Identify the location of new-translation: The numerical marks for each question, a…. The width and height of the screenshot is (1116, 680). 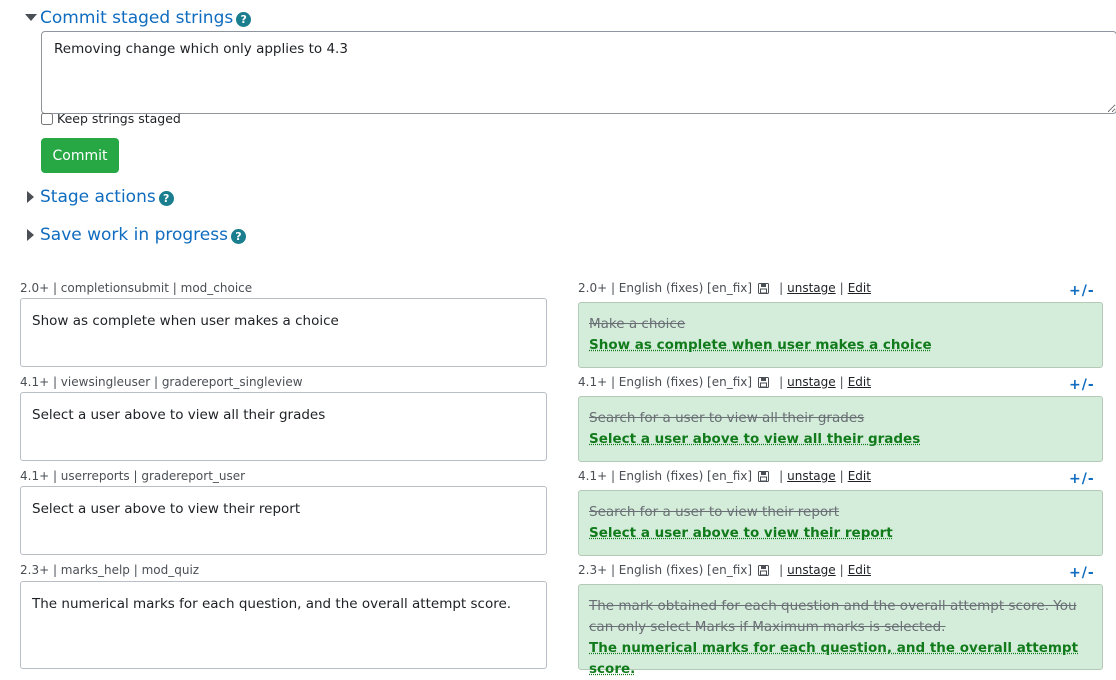
(834, 658).